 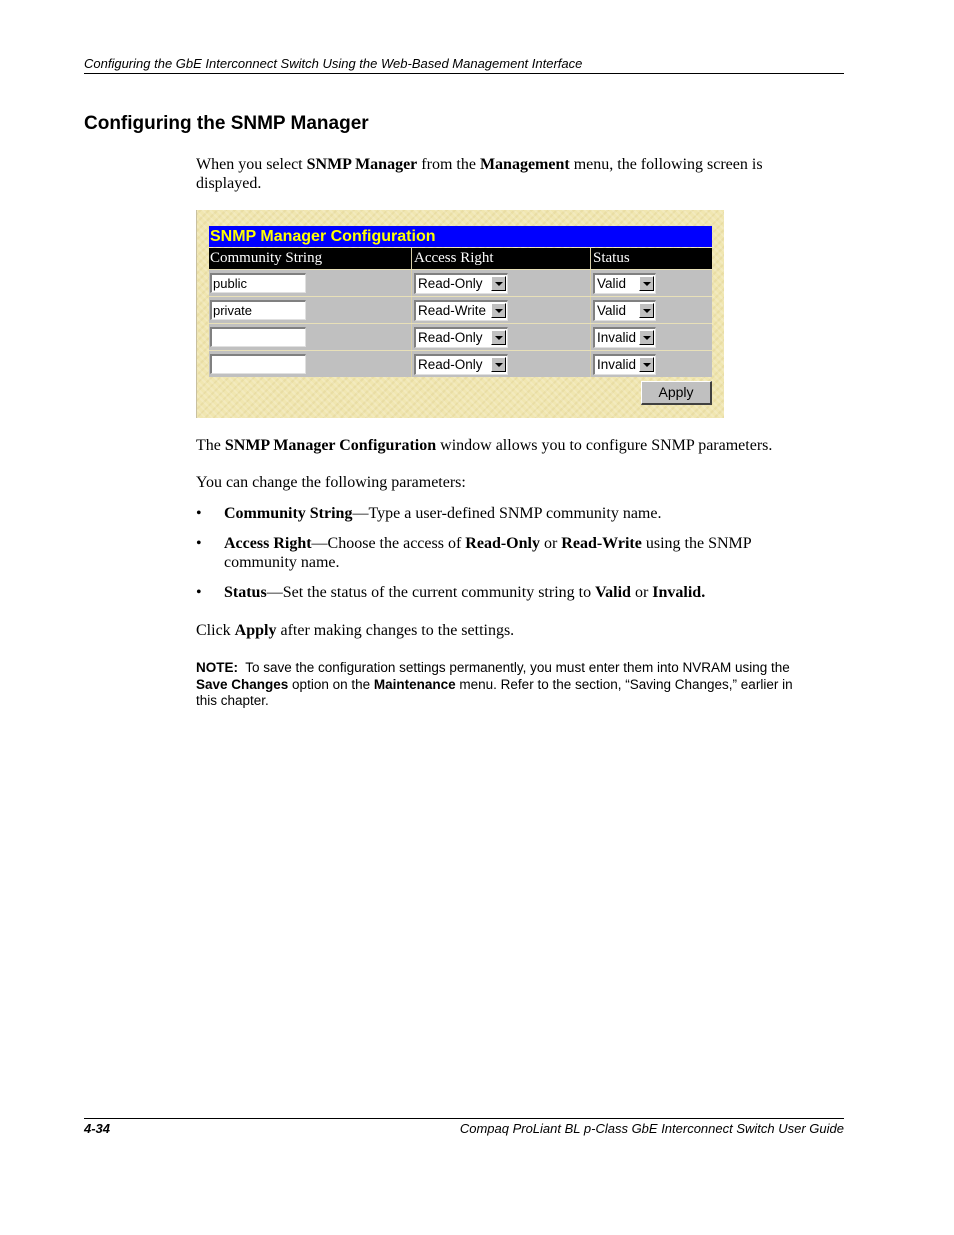 What do you see at coordinates (330, 445) in the screenshot?
I see `bold-term: SNMP Manager Configuration` at bounding box center [330, 445].